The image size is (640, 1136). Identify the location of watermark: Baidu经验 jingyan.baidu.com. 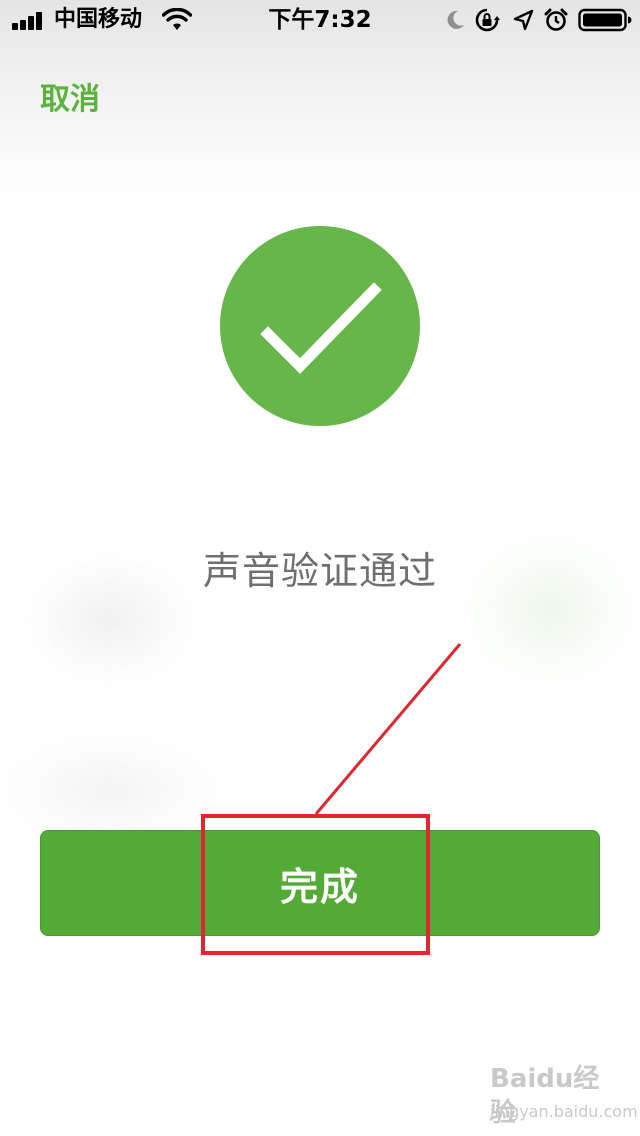
(564, 1095).